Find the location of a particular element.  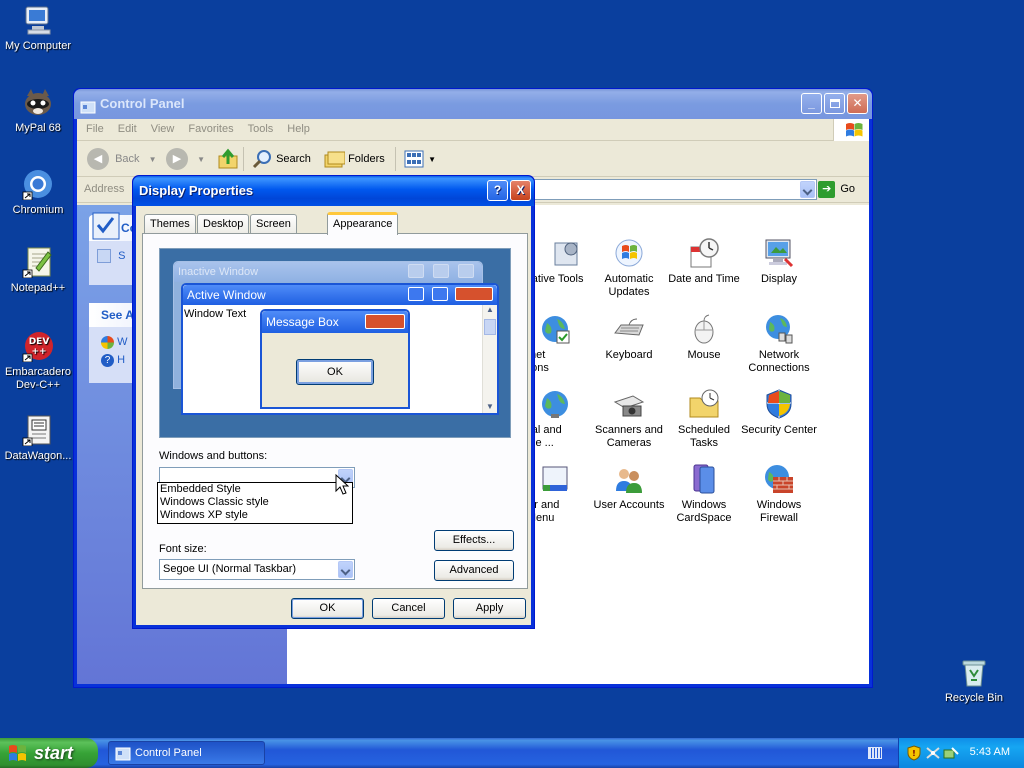

ok-button: OK is located at coordinates (327, 608).